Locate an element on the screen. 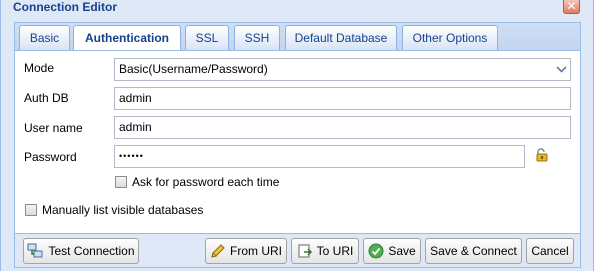 The width and height of the screenshot is (594, 271). tab-other-options: Other Options is located at coordinates (450, 38).